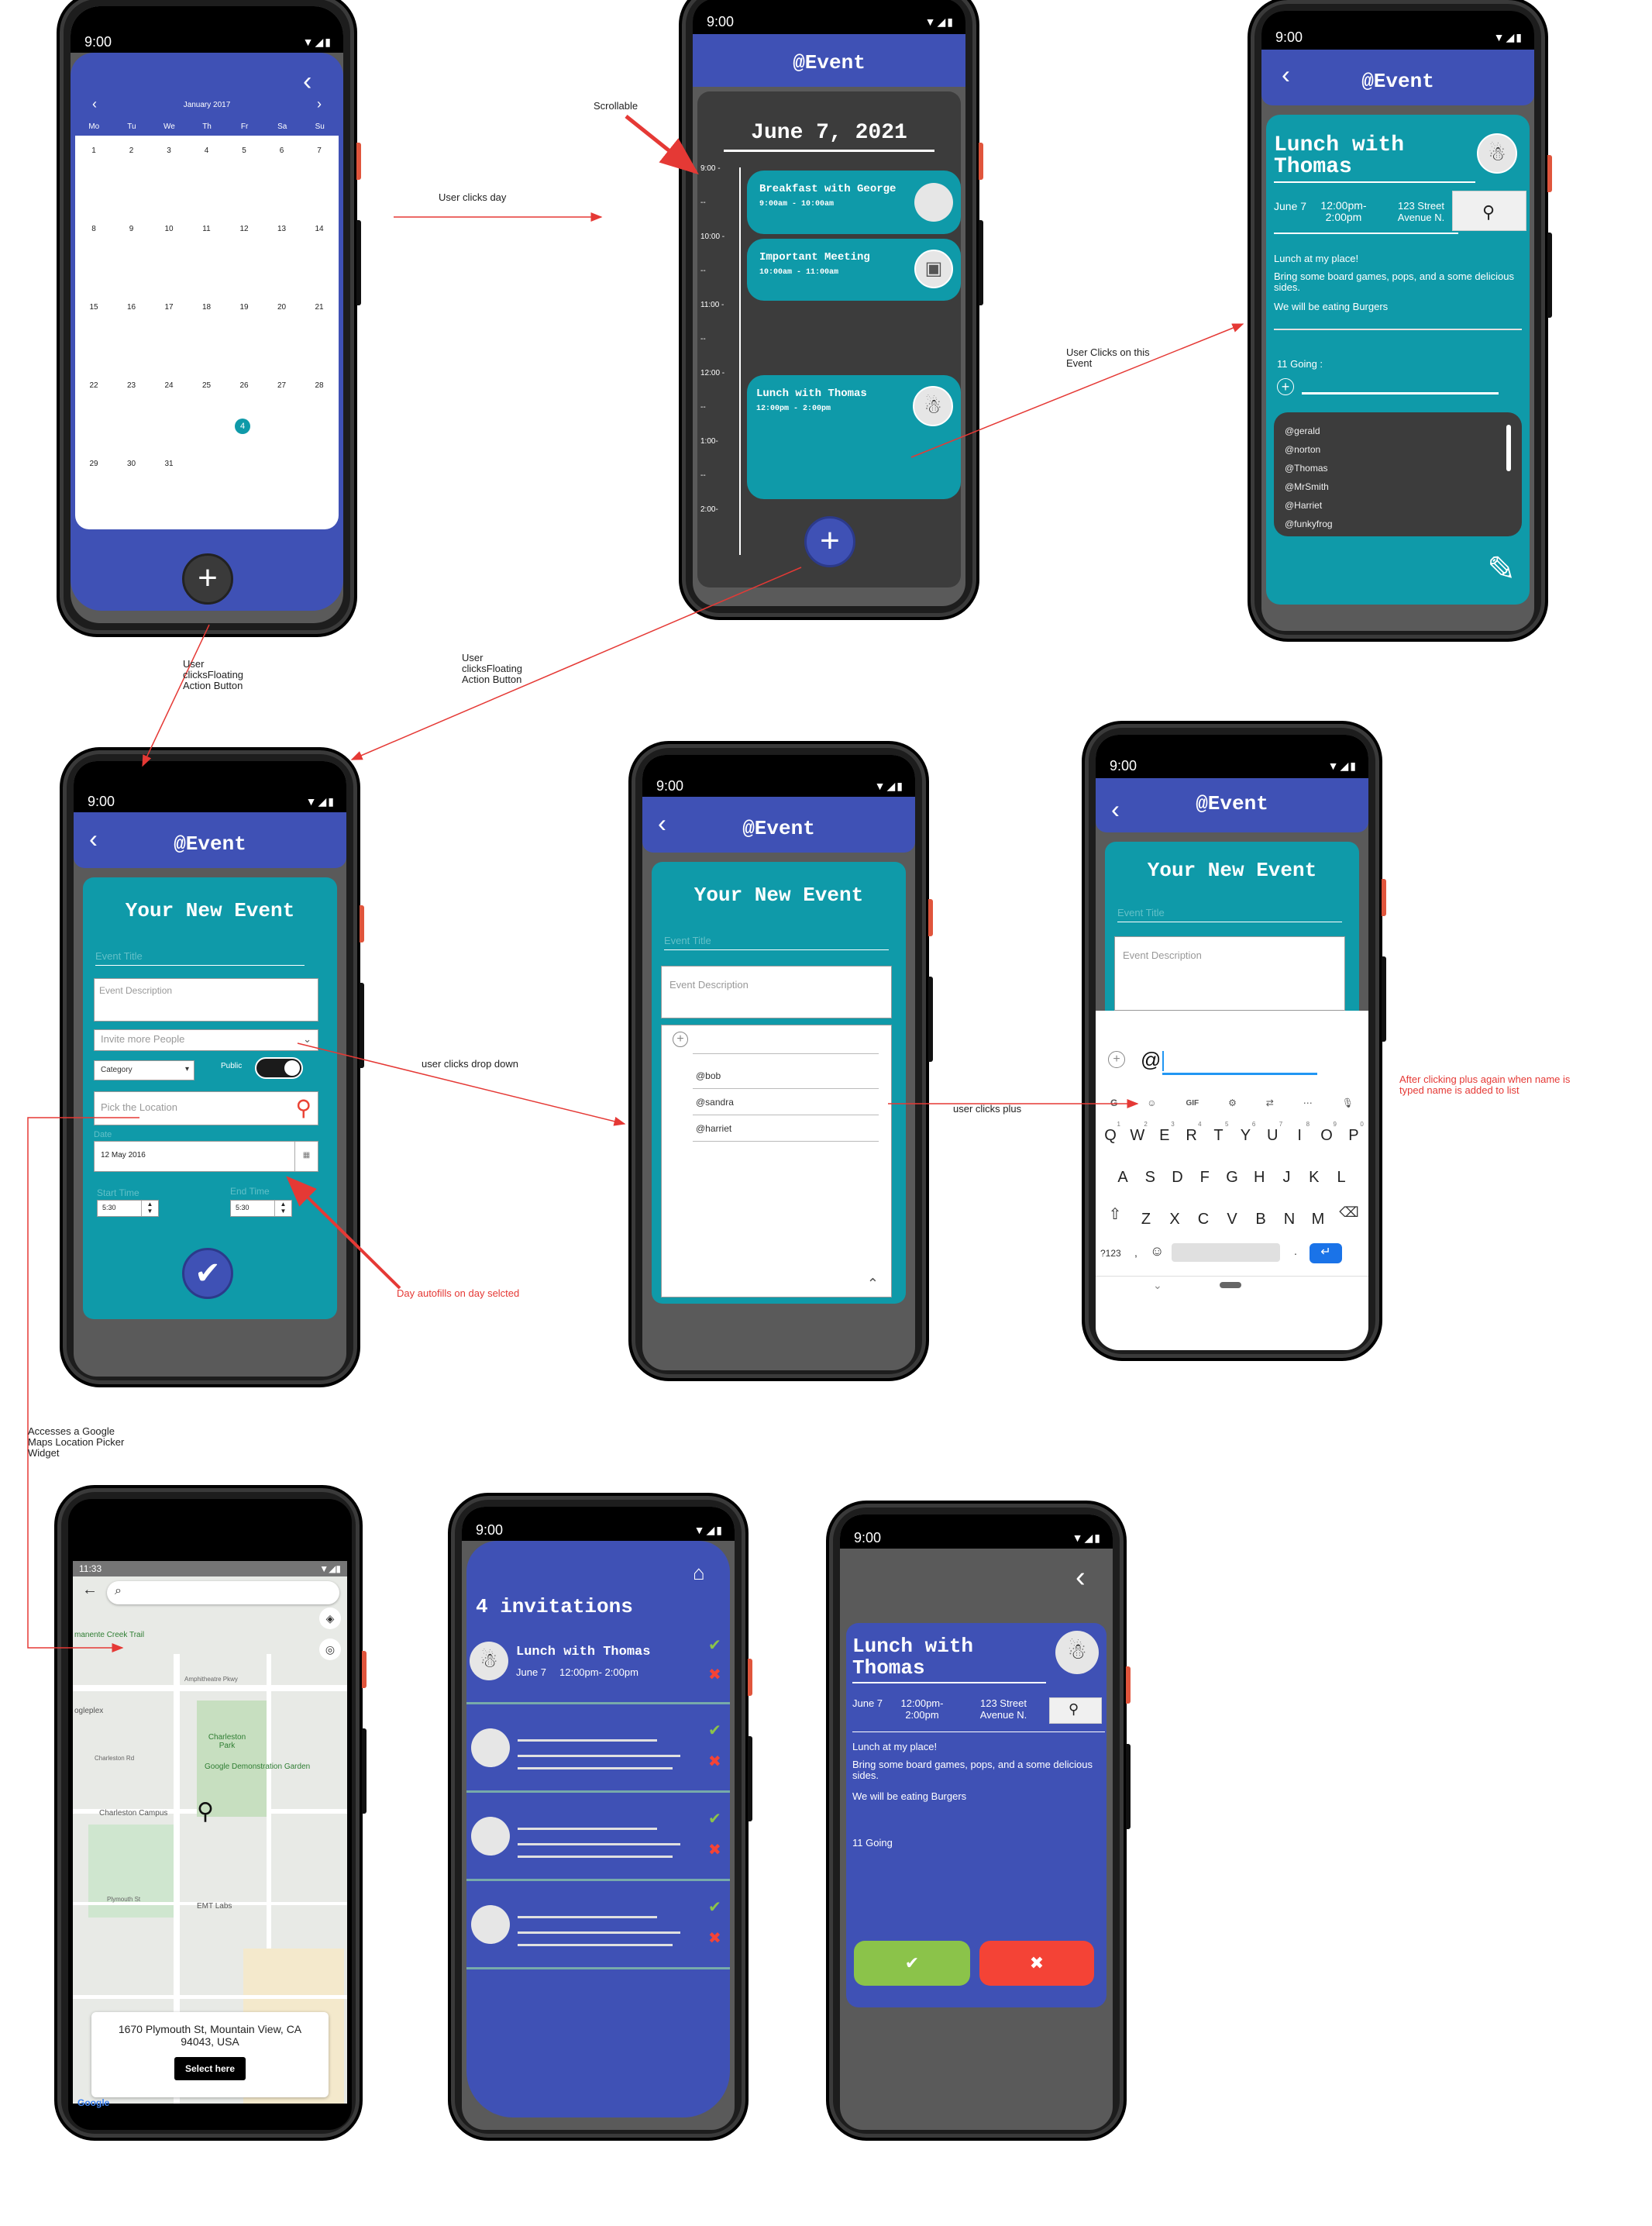  What do you see at coordinates (987, 1109) in the screenshot?
I see `annotation-plus: user clicks plus` at bounding box center [987, 1109].